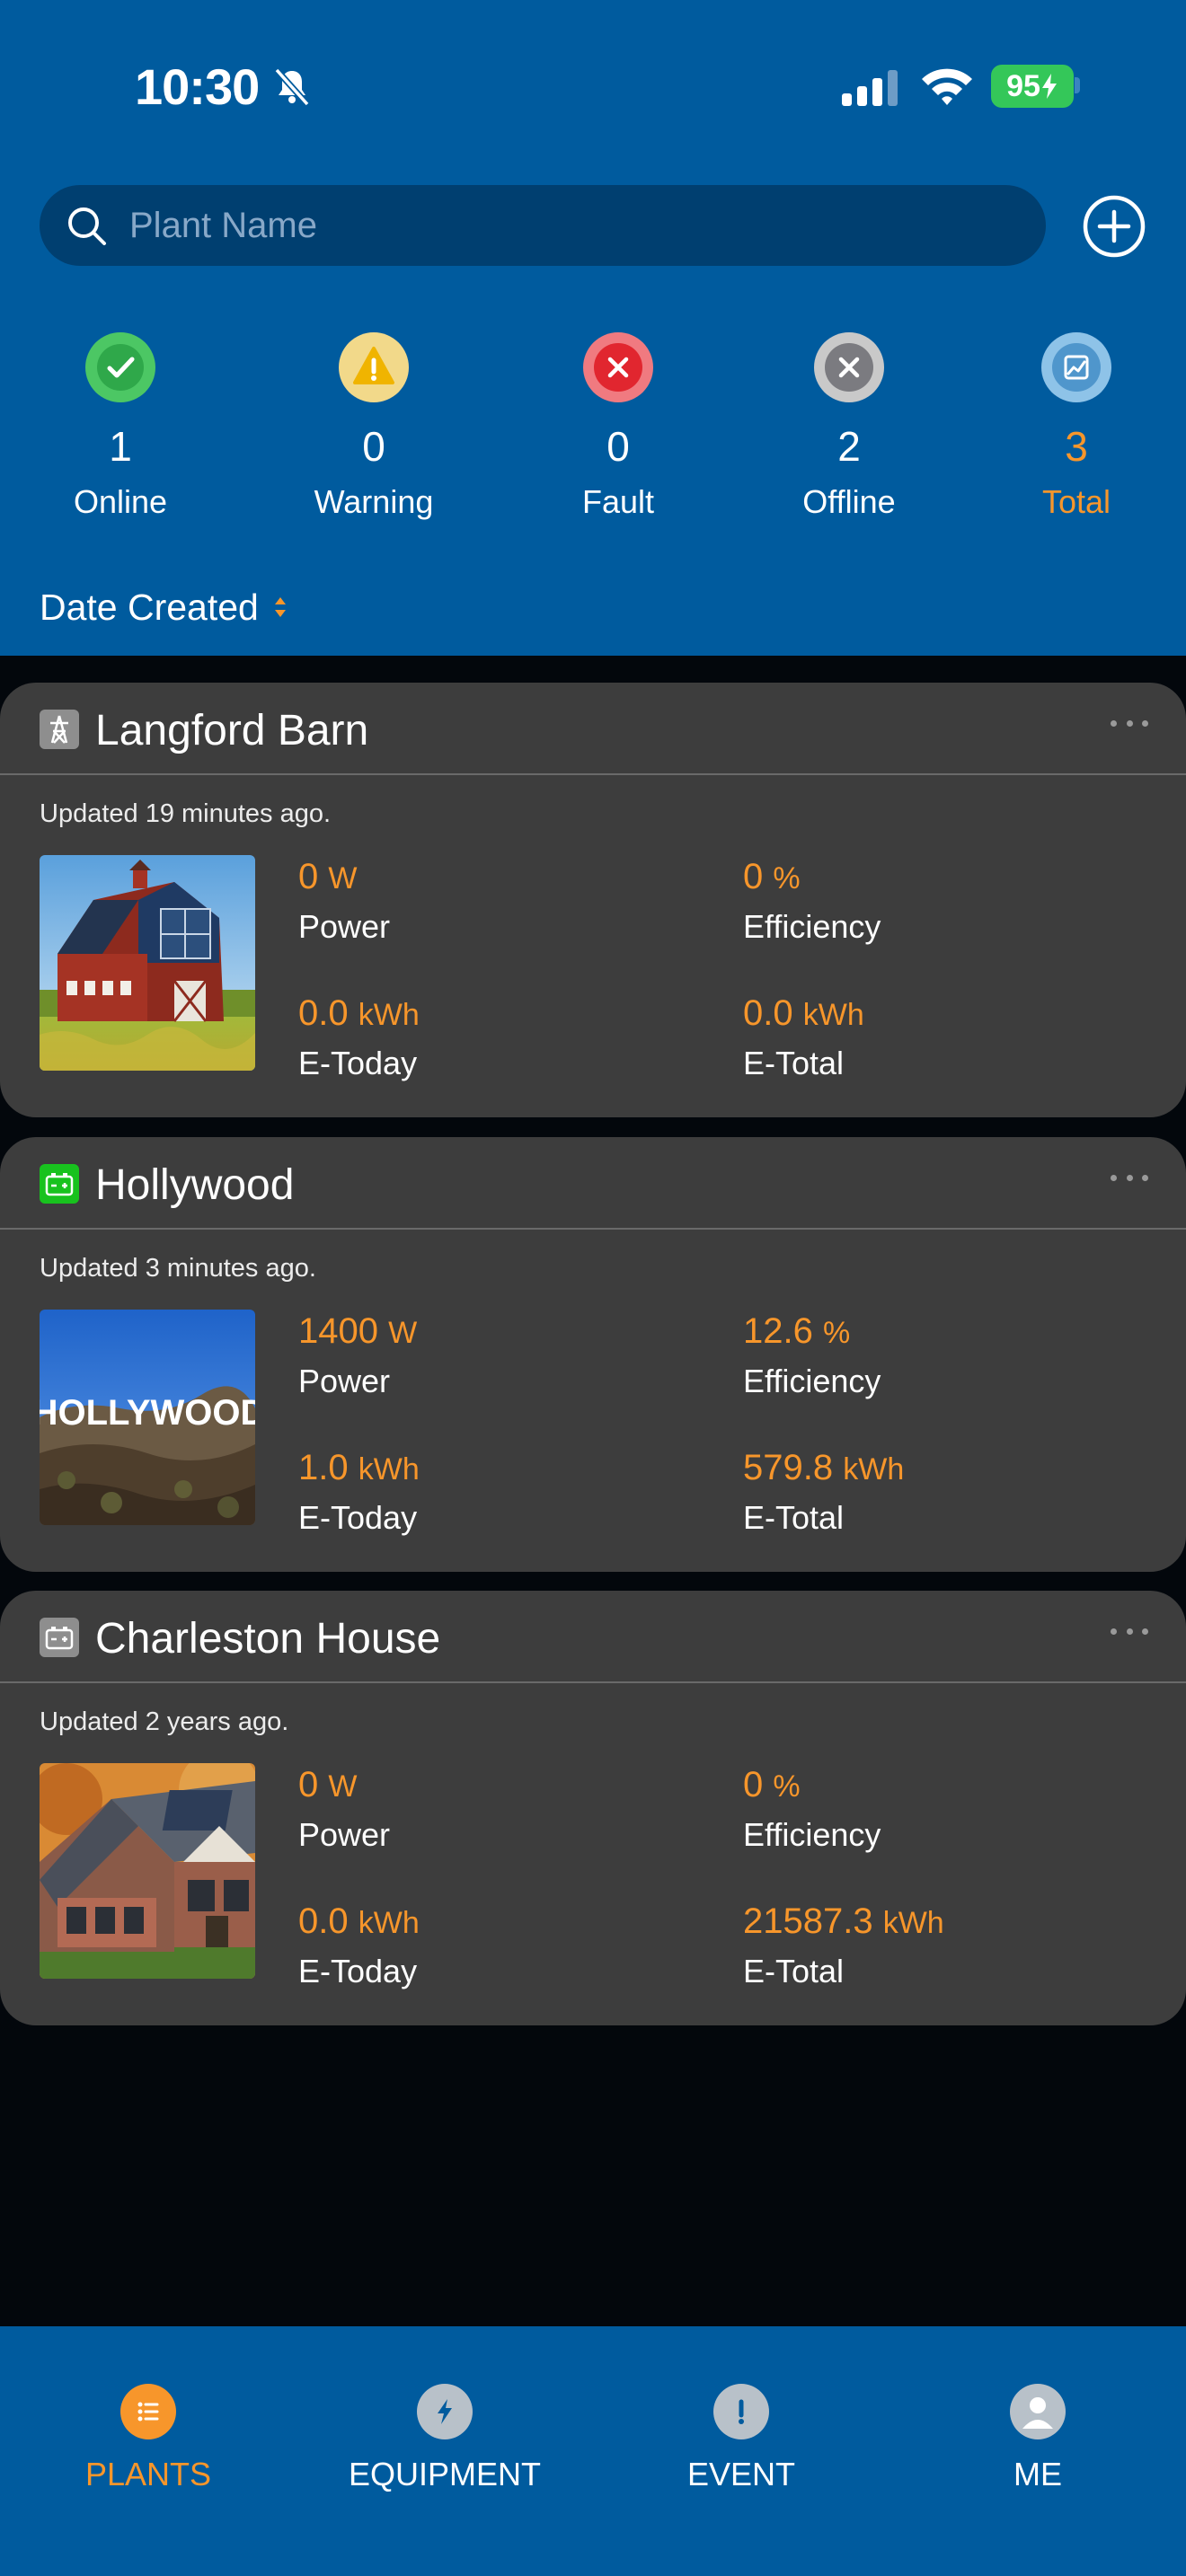  Describe the element at coordinates (812, 1355) in the screenshot. I see `metric-efficiency: 12.6 % Efficiency` at that location.